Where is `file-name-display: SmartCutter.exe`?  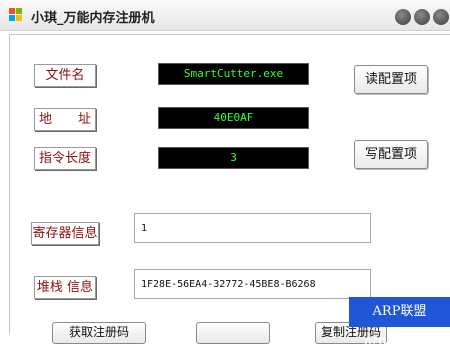
file-name-display: SmartCutter.exe is located at coordinates (233, 74).